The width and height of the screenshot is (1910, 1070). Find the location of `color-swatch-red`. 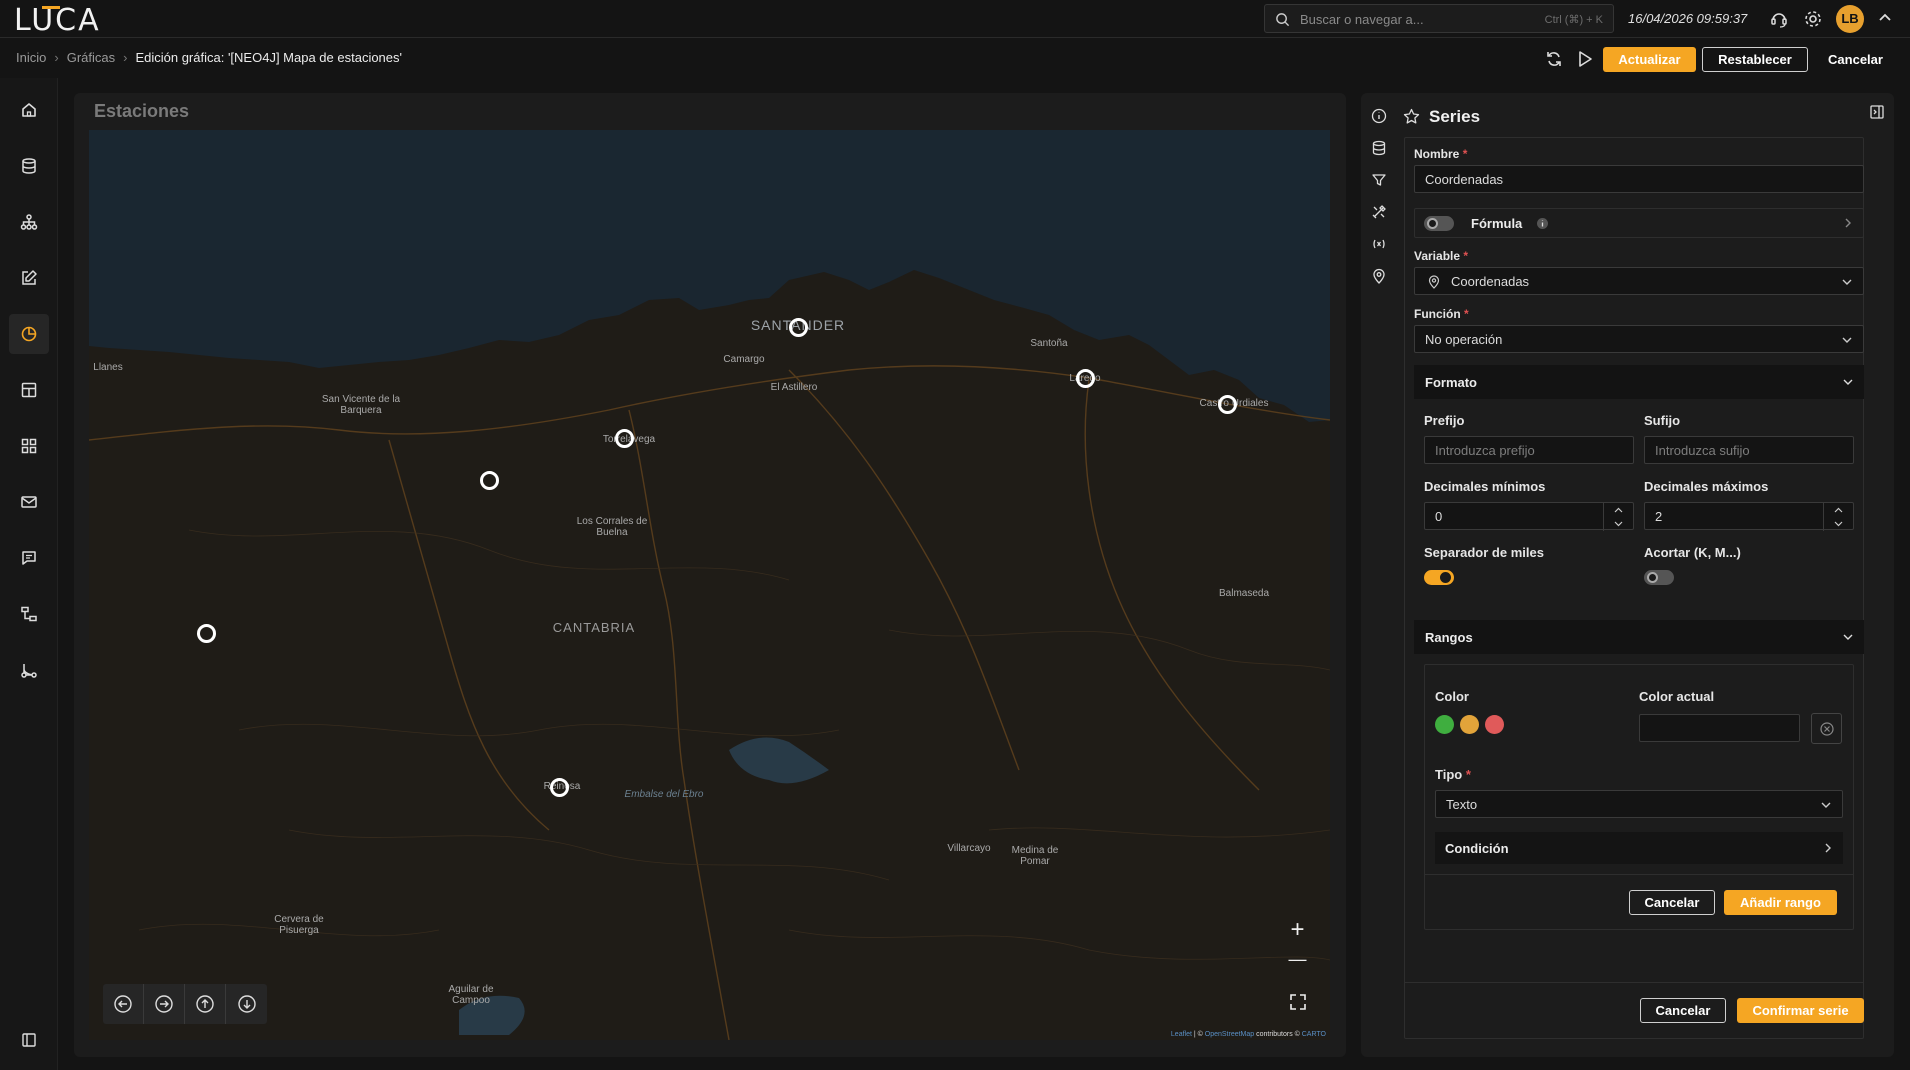

color-swatch-red is located at coordinates (1494, 724).